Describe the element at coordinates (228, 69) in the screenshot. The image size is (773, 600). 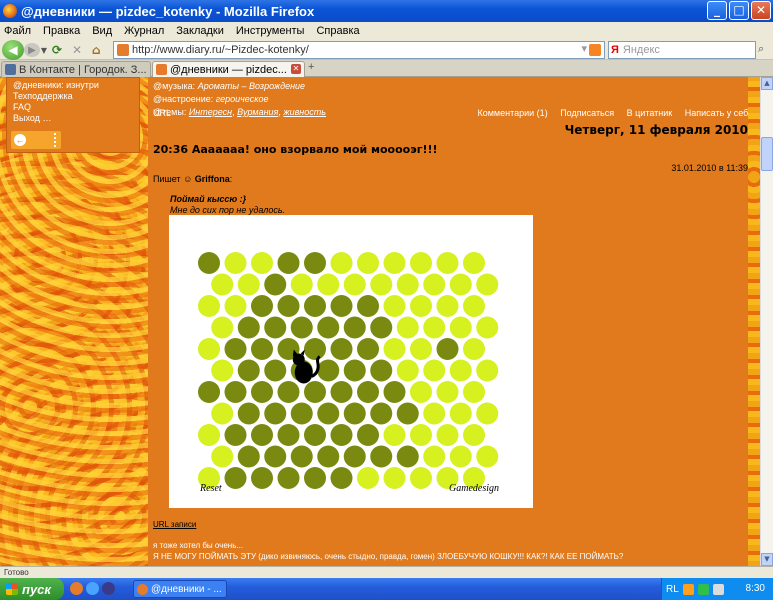
I see `tab-diary: @дневники — pizdec... ✕` at that location.